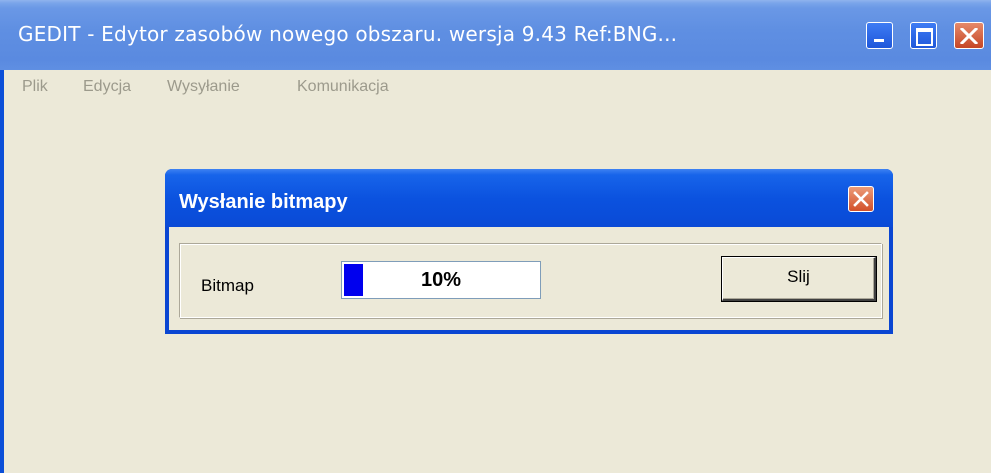  Describe the element at coordinates (203, 87) in the screenshot. I see `menu-item-wysylanie: Wysyłanie` at that location.